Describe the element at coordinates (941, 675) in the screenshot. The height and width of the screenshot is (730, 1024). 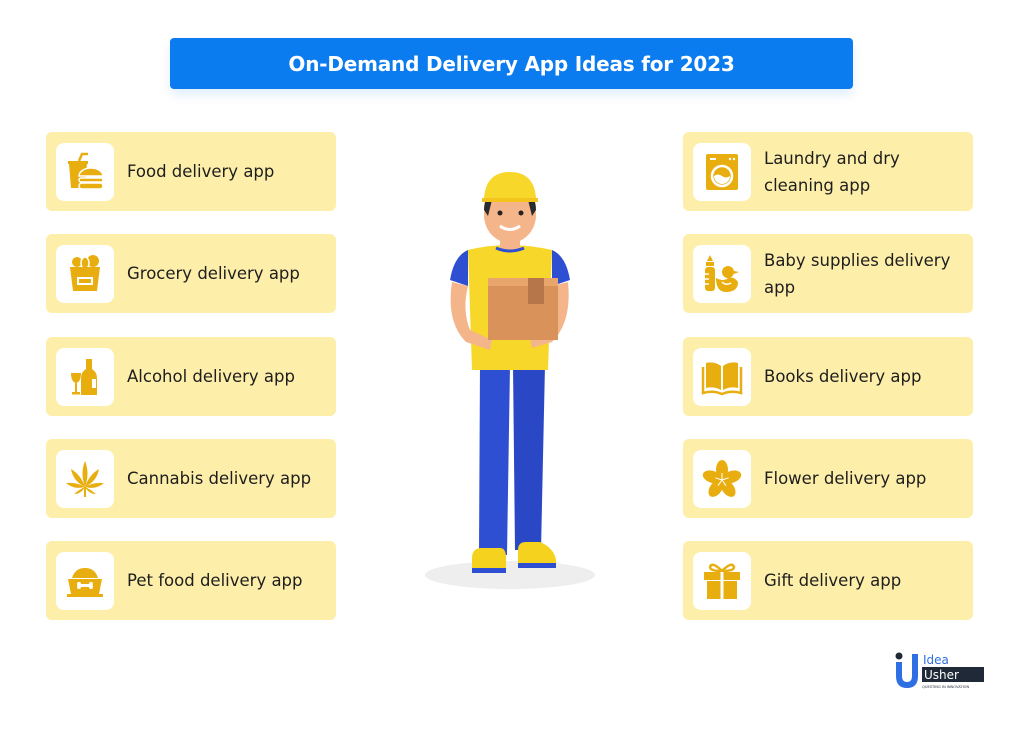
I see `logo-line2: Usher` at that location.